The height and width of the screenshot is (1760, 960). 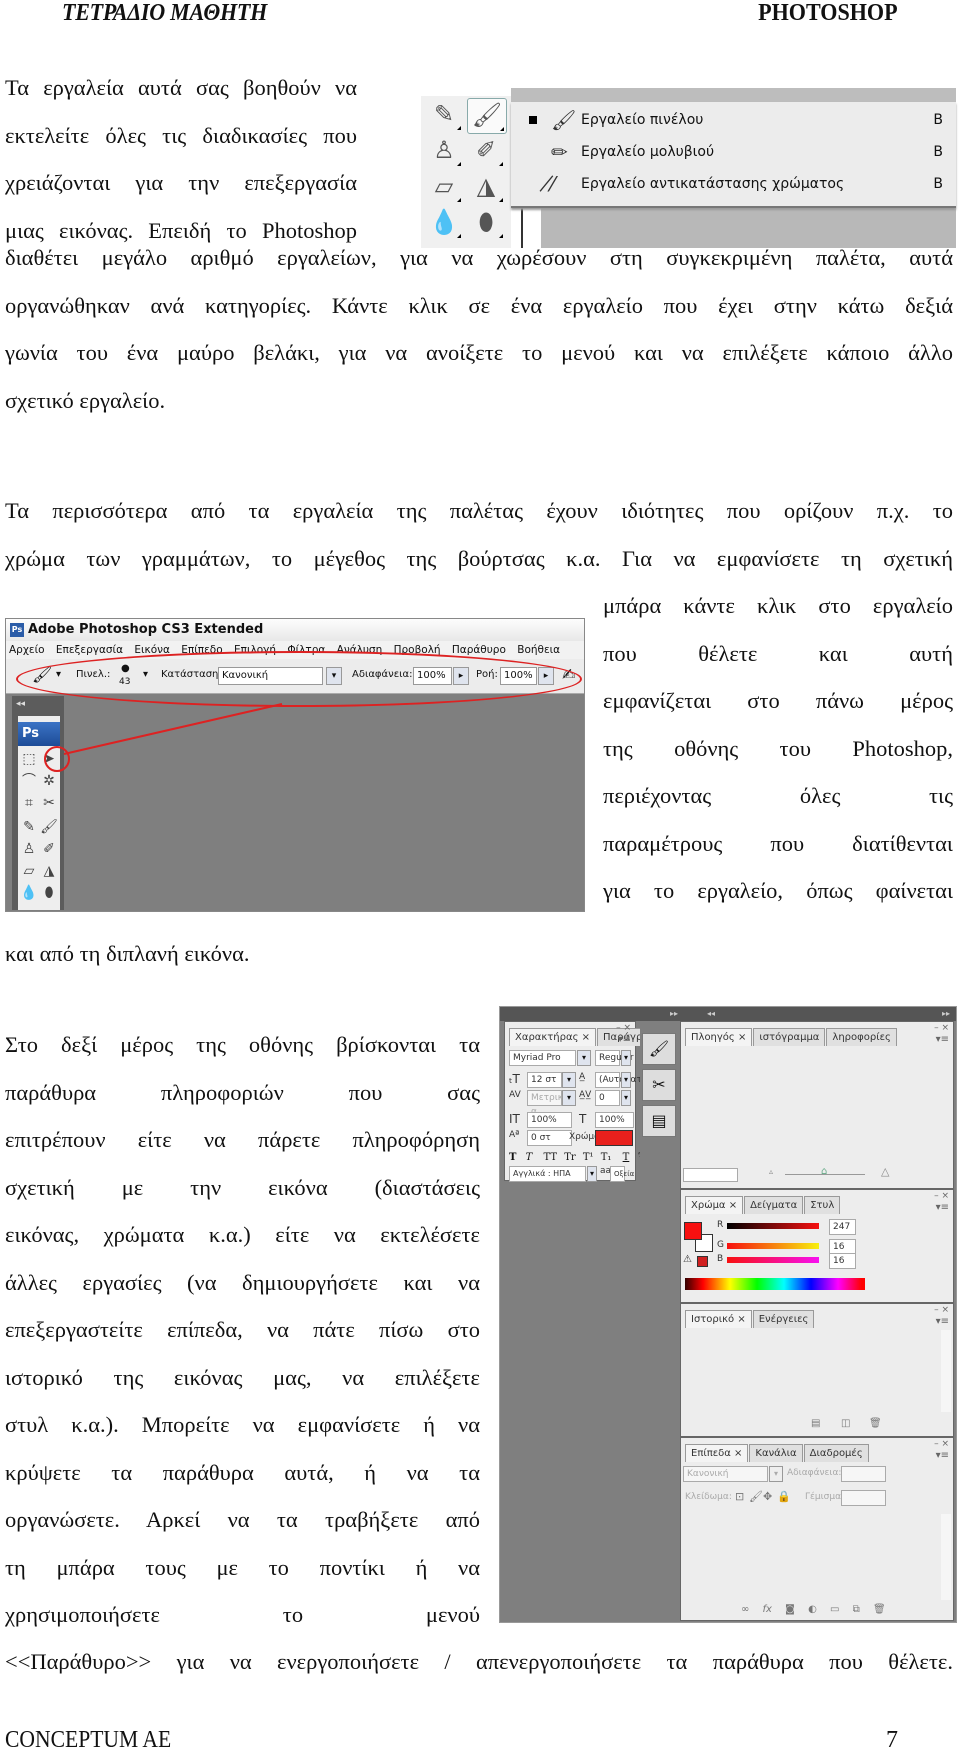 What do you see at coordinates (863, 1474) in the screenshot?
I see `opacity-input` at bounding box center [863, 1474].